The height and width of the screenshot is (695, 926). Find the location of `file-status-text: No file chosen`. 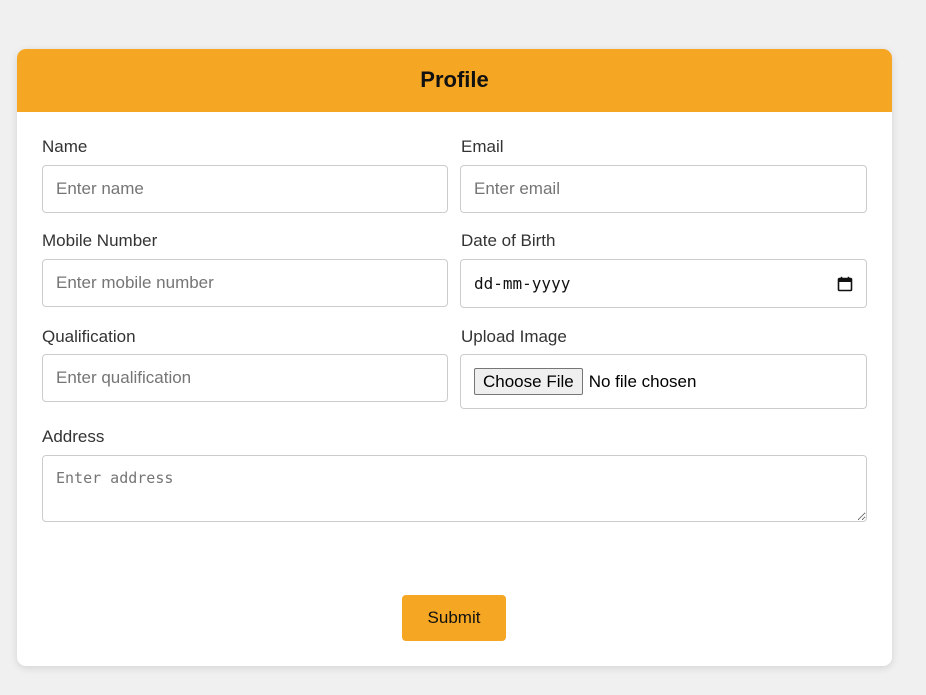

file-status-text: No file chosen is located at coordinates (642, 381).